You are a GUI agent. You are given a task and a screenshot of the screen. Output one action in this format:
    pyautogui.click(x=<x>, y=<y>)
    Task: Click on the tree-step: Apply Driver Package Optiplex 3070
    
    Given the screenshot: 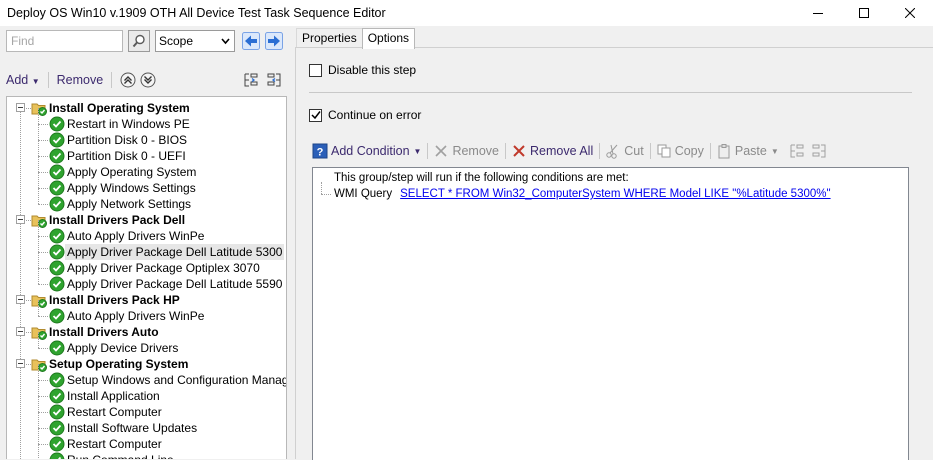 What is the action you would take?
    pyautogui.click(x=155, y=268)
    